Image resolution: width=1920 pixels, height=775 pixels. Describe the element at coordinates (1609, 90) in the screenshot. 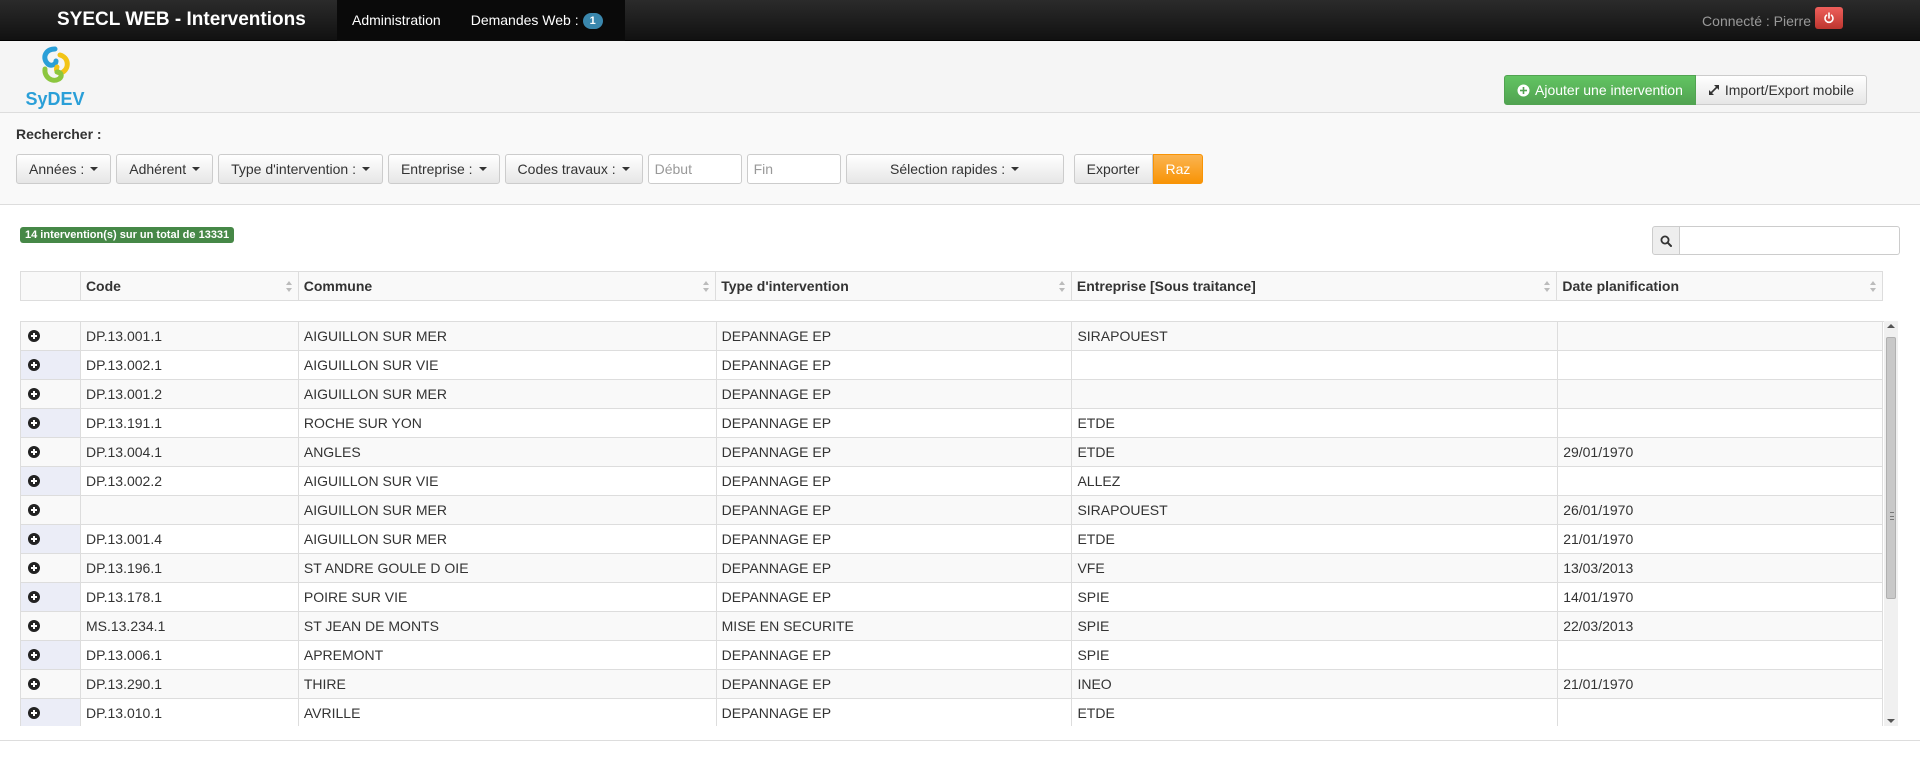

I see `add-intervention-label: Ajouter une intervention` at that location.